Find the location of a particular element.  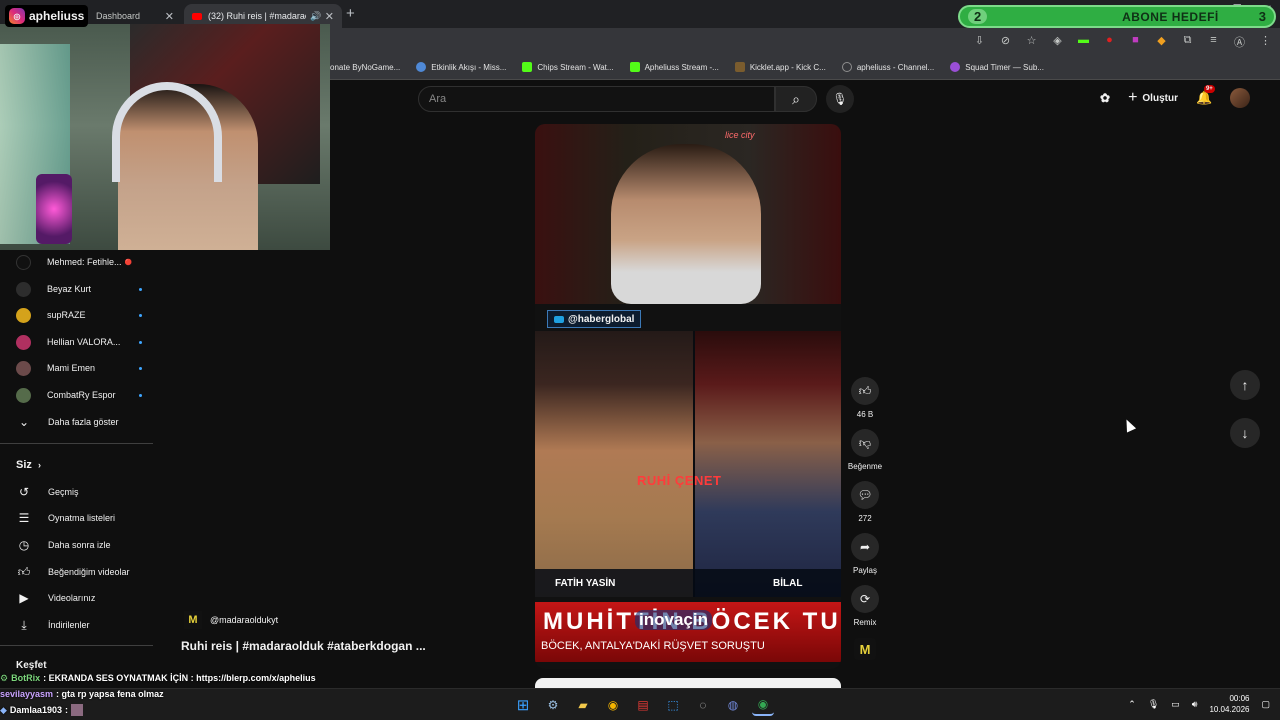

dislike-label: Beğenme is located at coordinates (865, 466).